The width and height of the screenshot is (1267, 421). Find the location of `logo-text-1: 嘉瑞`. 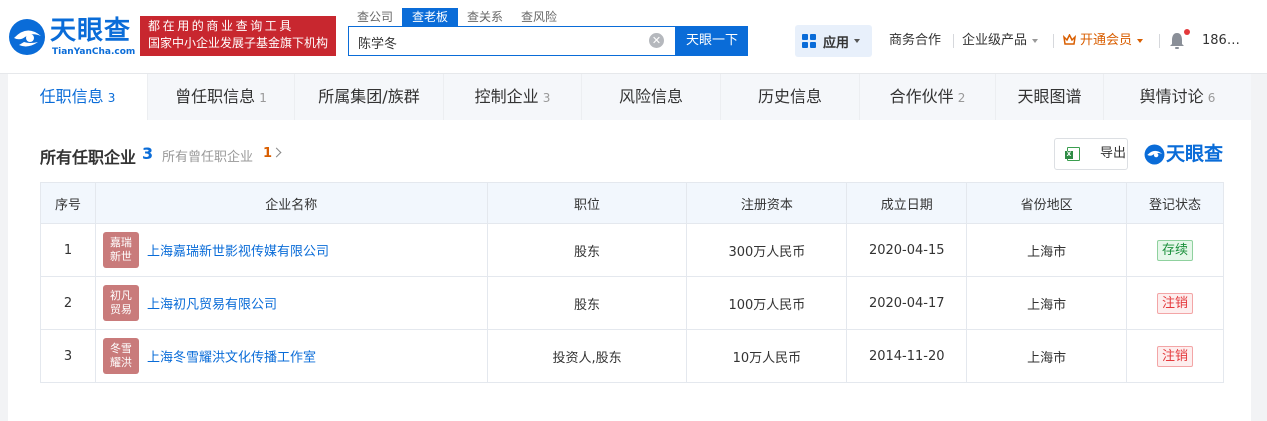

logo-text-1: 嘉瑞 is located at coordinates (120, 242).